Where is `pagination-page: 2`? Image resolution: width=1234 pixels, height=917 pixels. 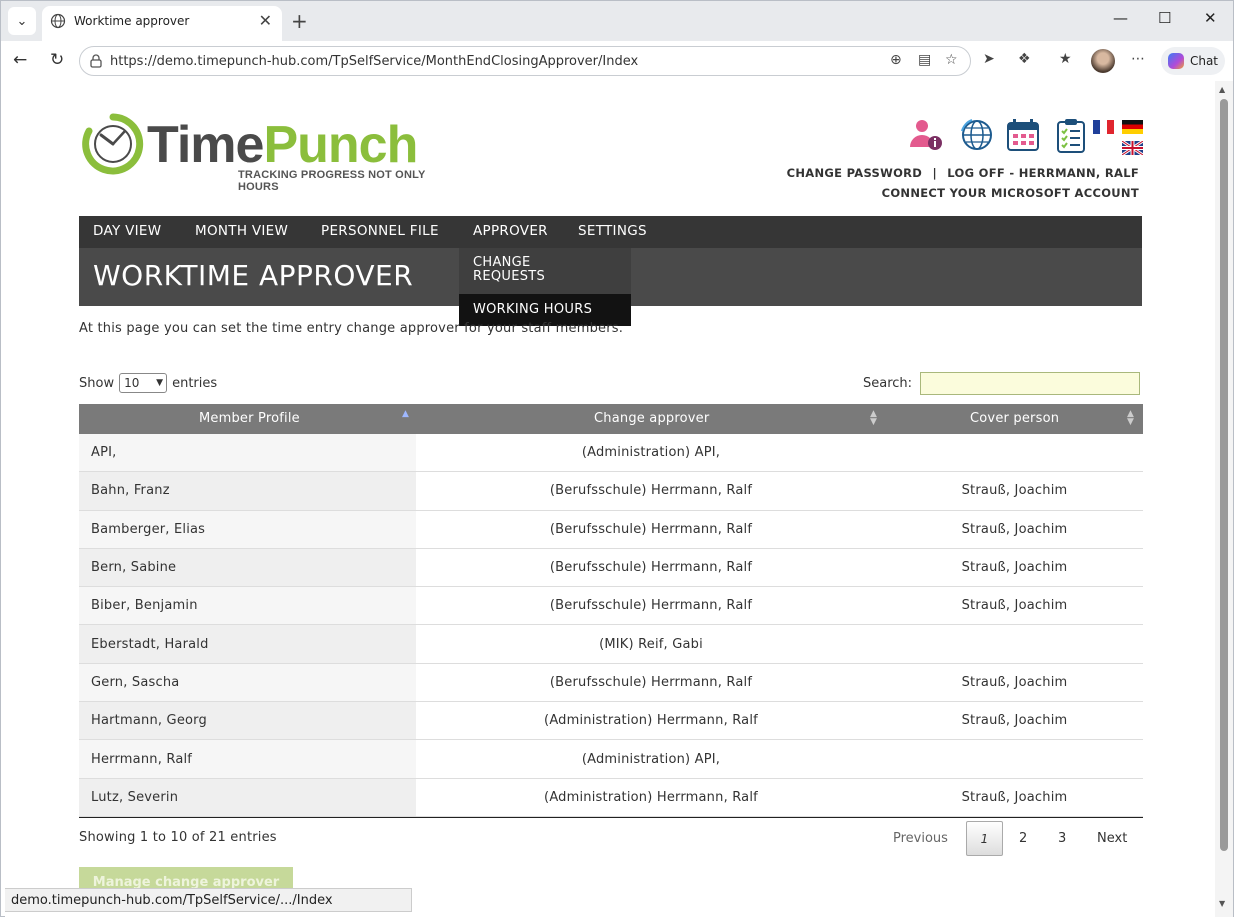
pagination-page: 2 is located at coordinates (1023, 838).